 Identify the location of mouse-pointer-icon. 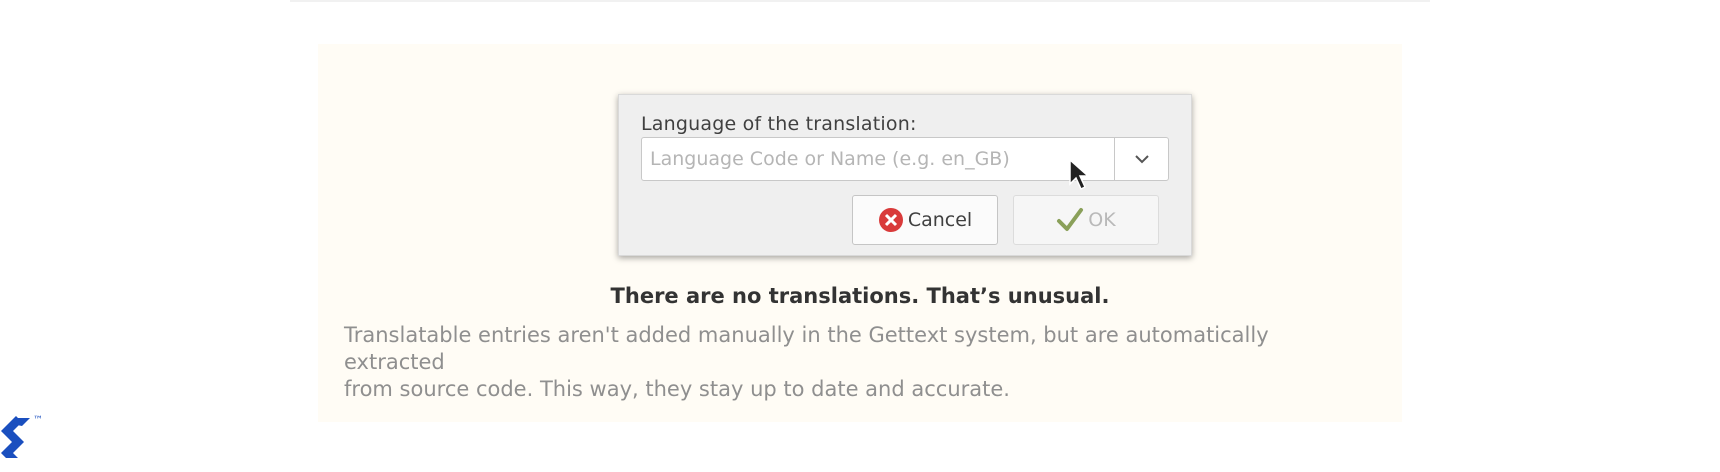
(1079, 177).